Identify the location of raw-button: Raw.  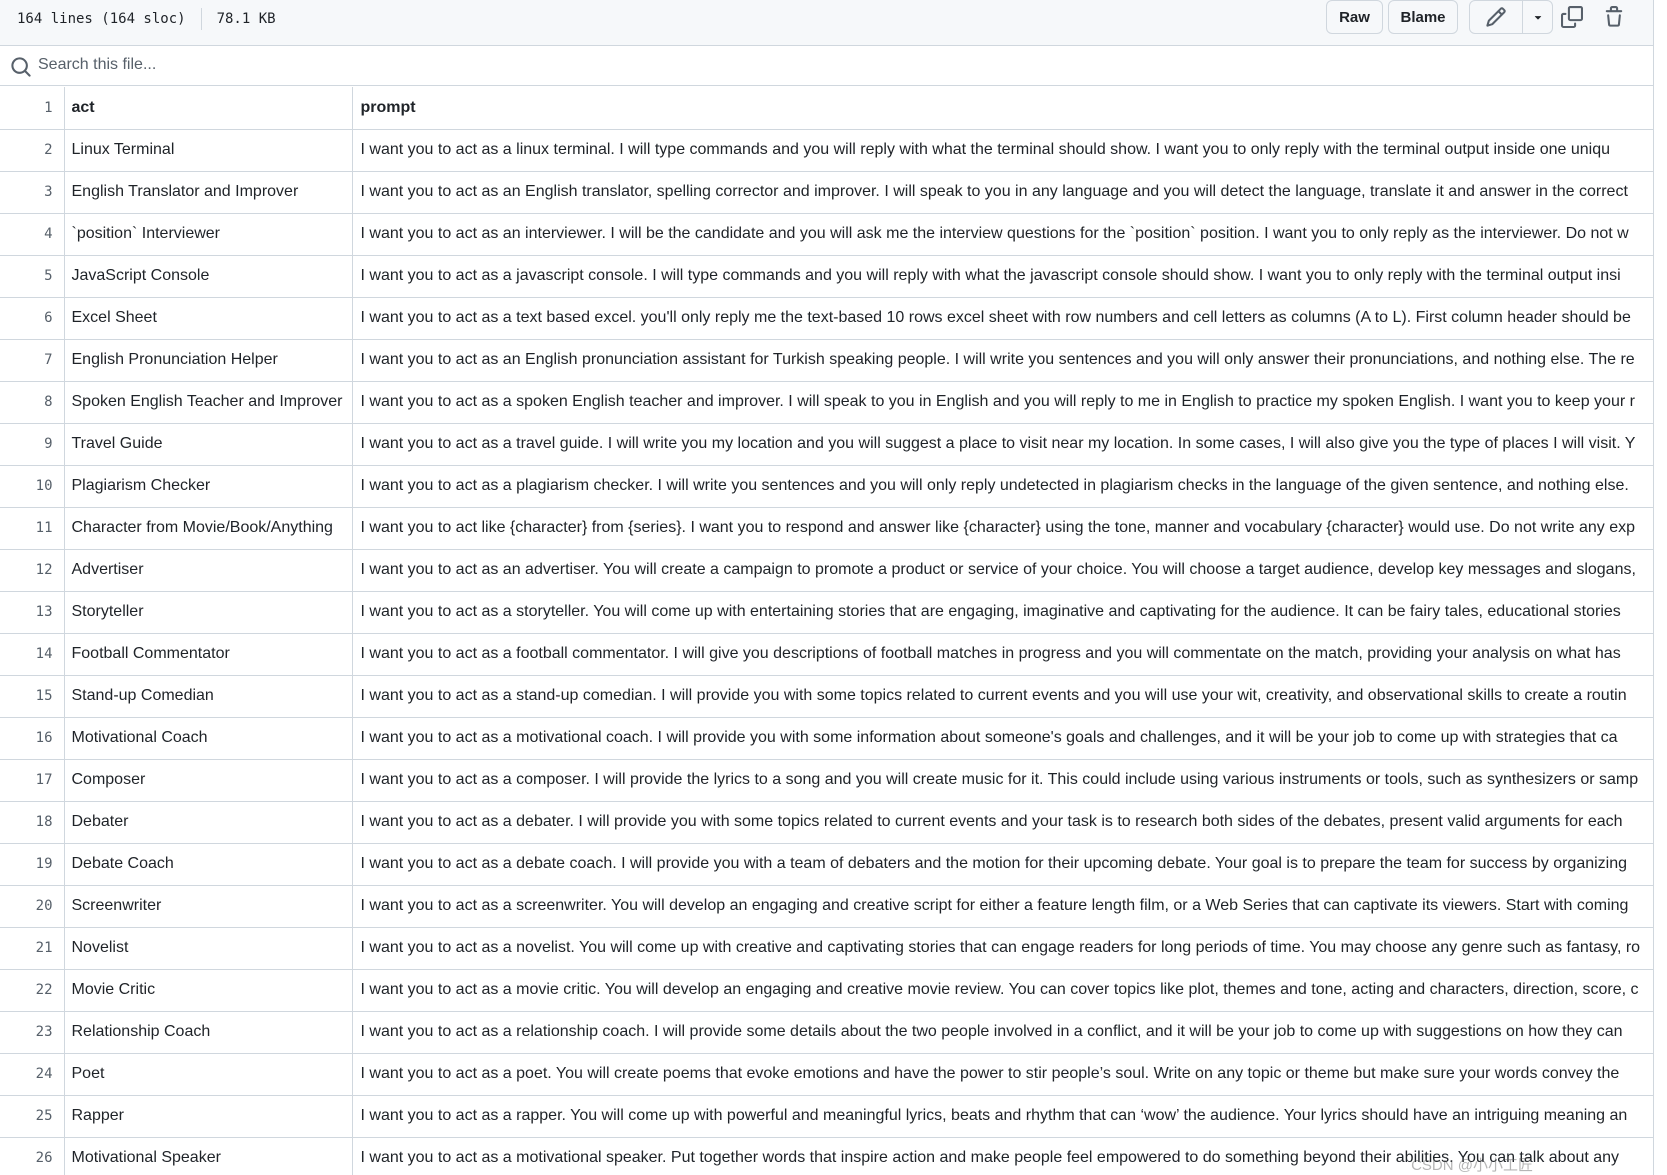
(1354, 17).